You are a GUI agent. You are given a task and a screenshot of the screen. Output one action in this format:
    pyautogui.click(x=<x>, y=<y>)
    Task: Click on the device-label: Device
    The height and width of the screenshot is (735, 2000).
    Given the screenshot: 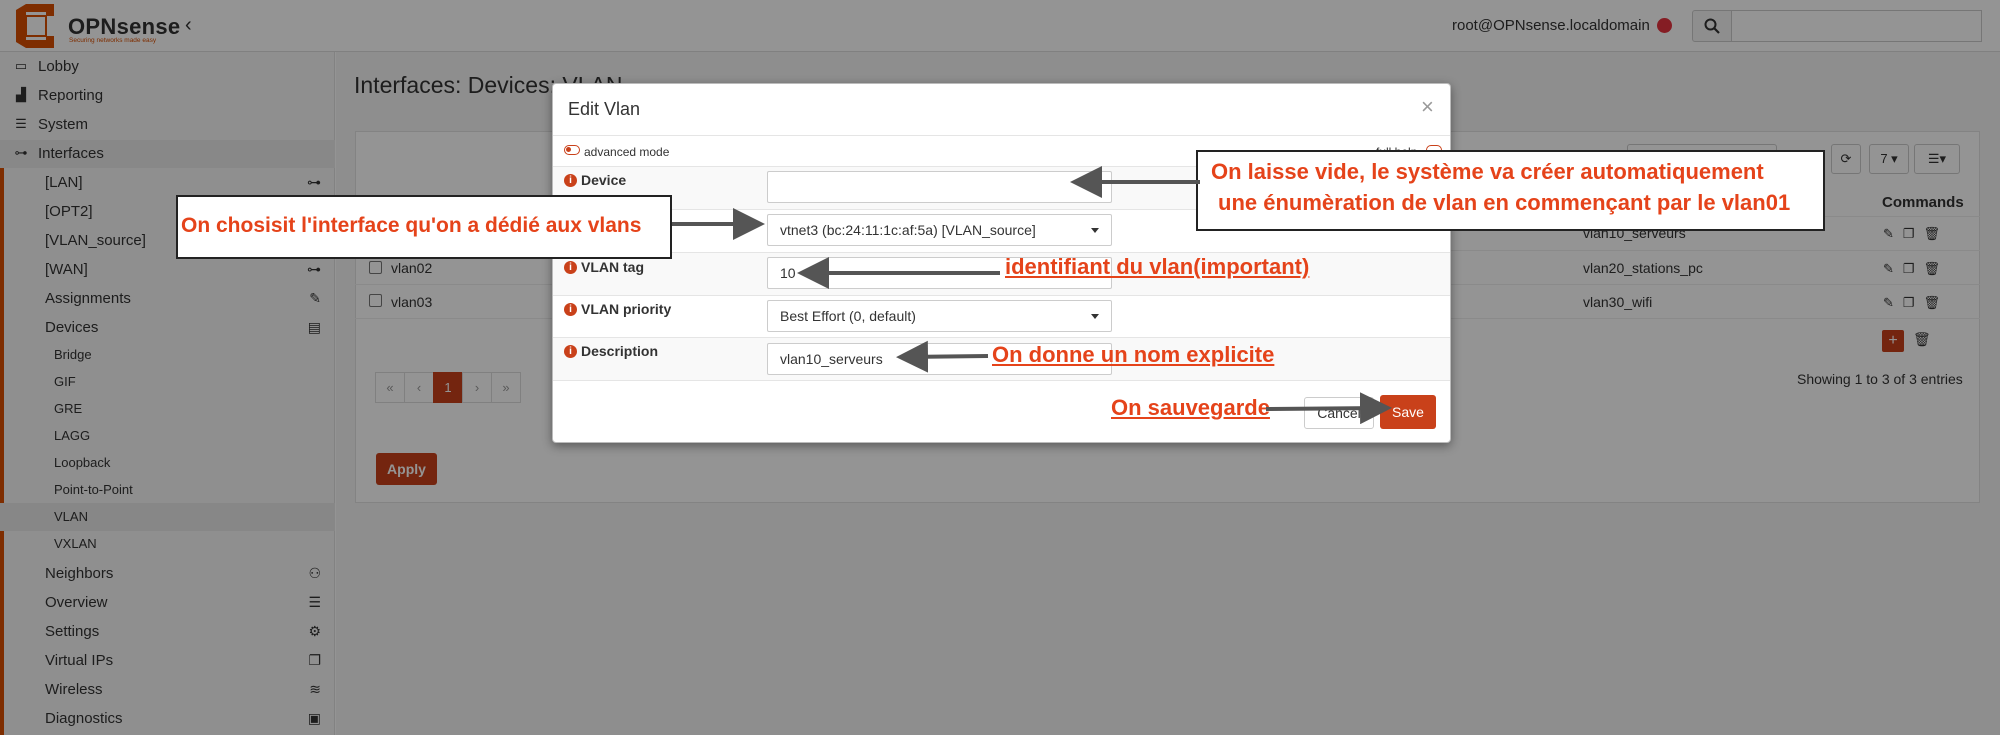 What is the action you would take?
    pyautogui.click(x=604, y=180)
    